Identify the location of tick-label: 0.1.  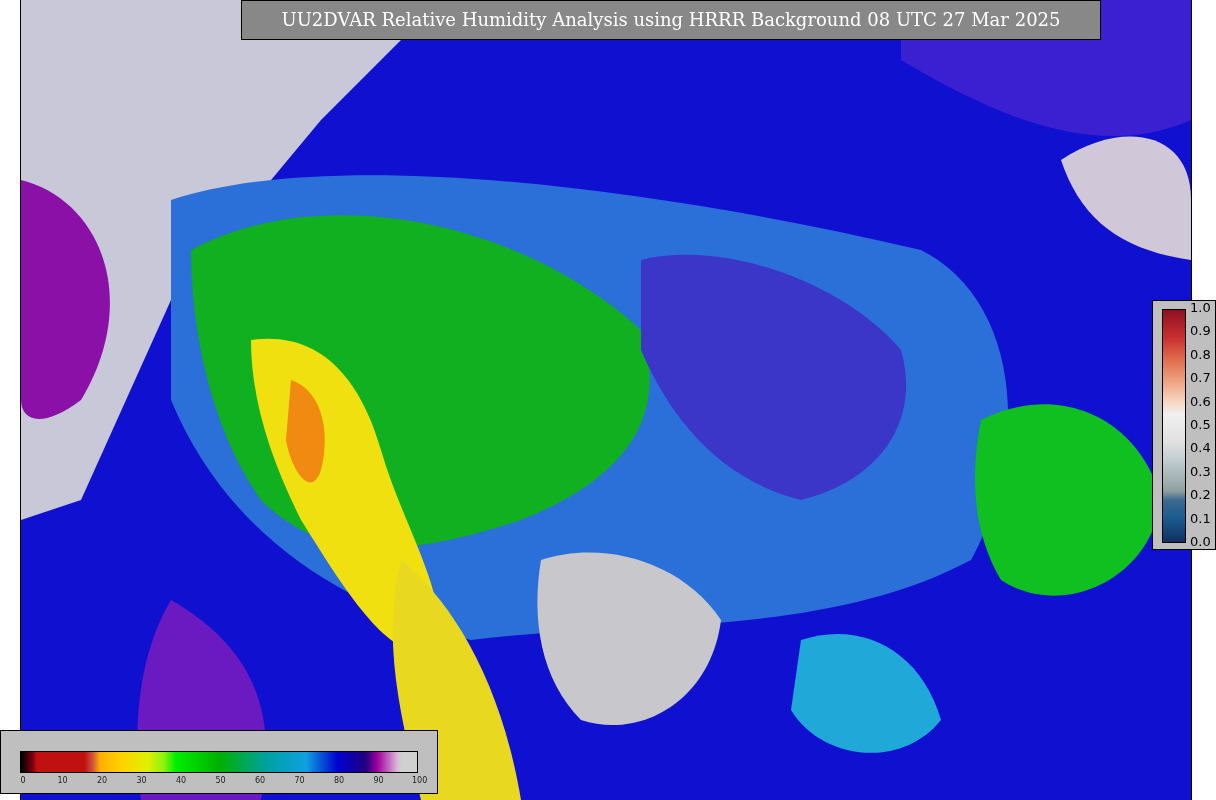
(1200, 518).